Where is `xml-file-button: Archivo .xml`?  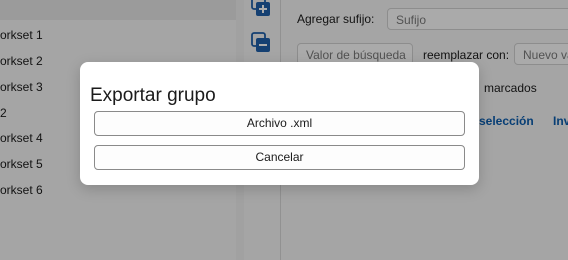
xml-file-button: Archivo .xml is located at coordinates (279, 123).